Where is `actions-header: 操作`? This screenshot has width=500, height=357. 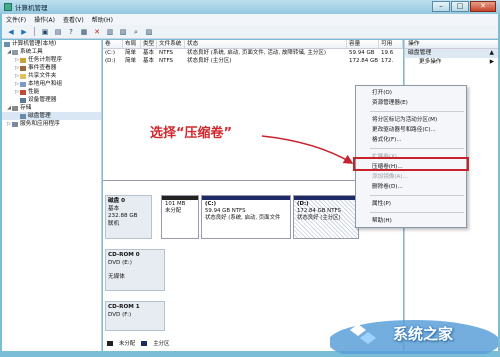 actions-header: 操作 is located at coordinates (451, 44).